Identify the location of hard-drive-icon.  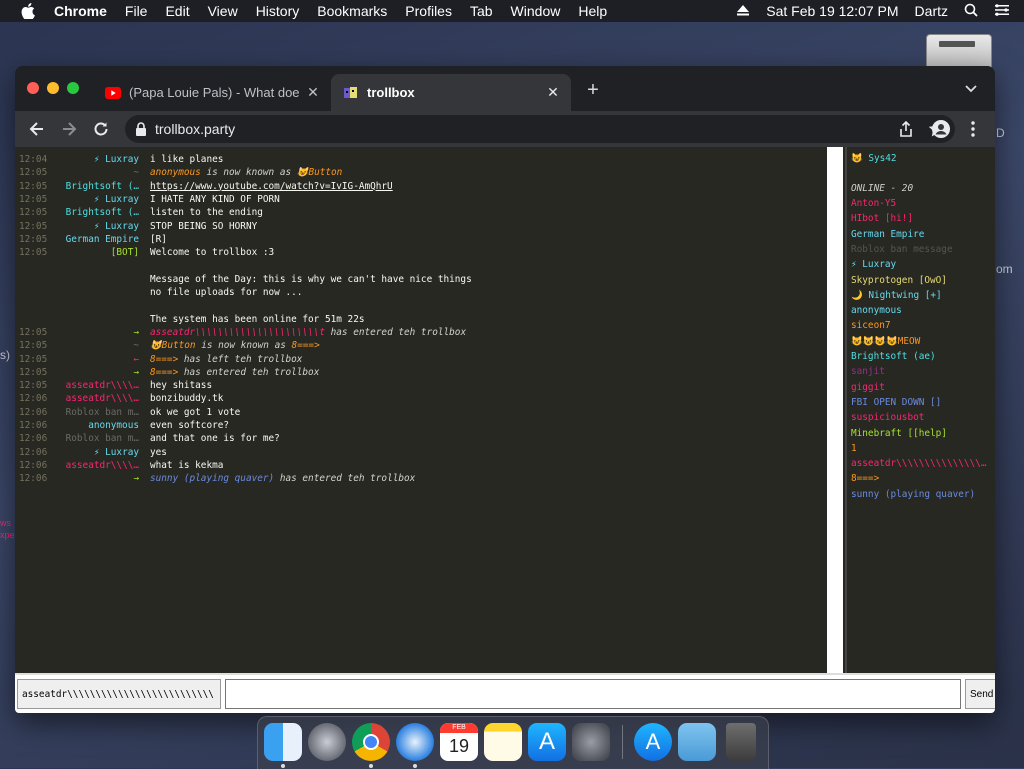
(959, 52).